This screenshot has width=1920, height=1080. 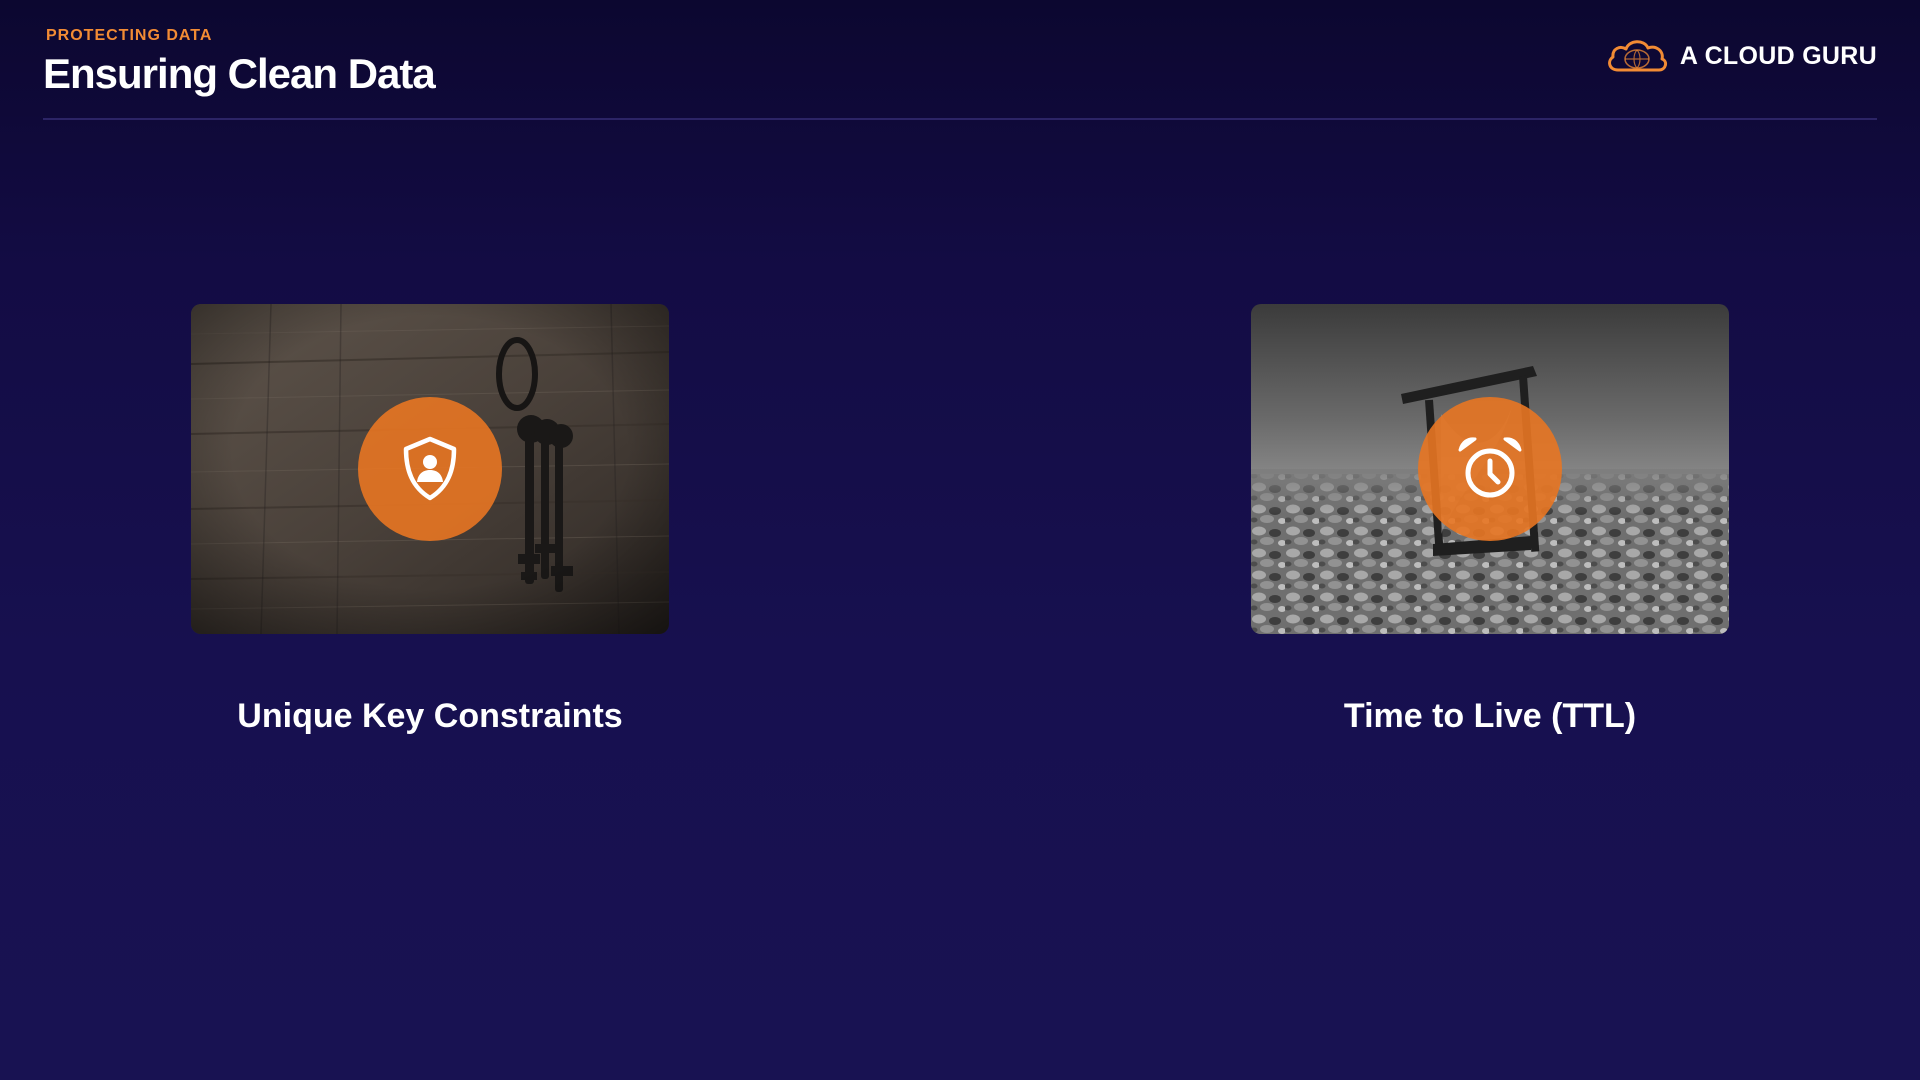 I want to click on card-time-to-live: Time to Live (TTL), so click(x=1490, y=521).